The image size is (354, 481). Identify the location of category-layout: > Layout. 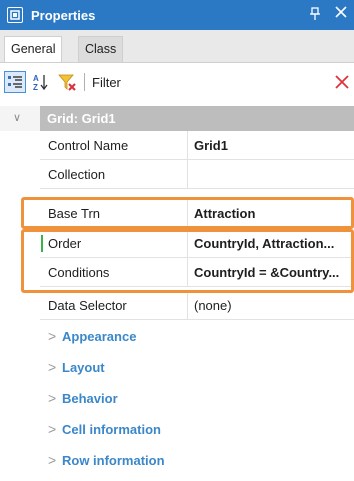
(197, 367).